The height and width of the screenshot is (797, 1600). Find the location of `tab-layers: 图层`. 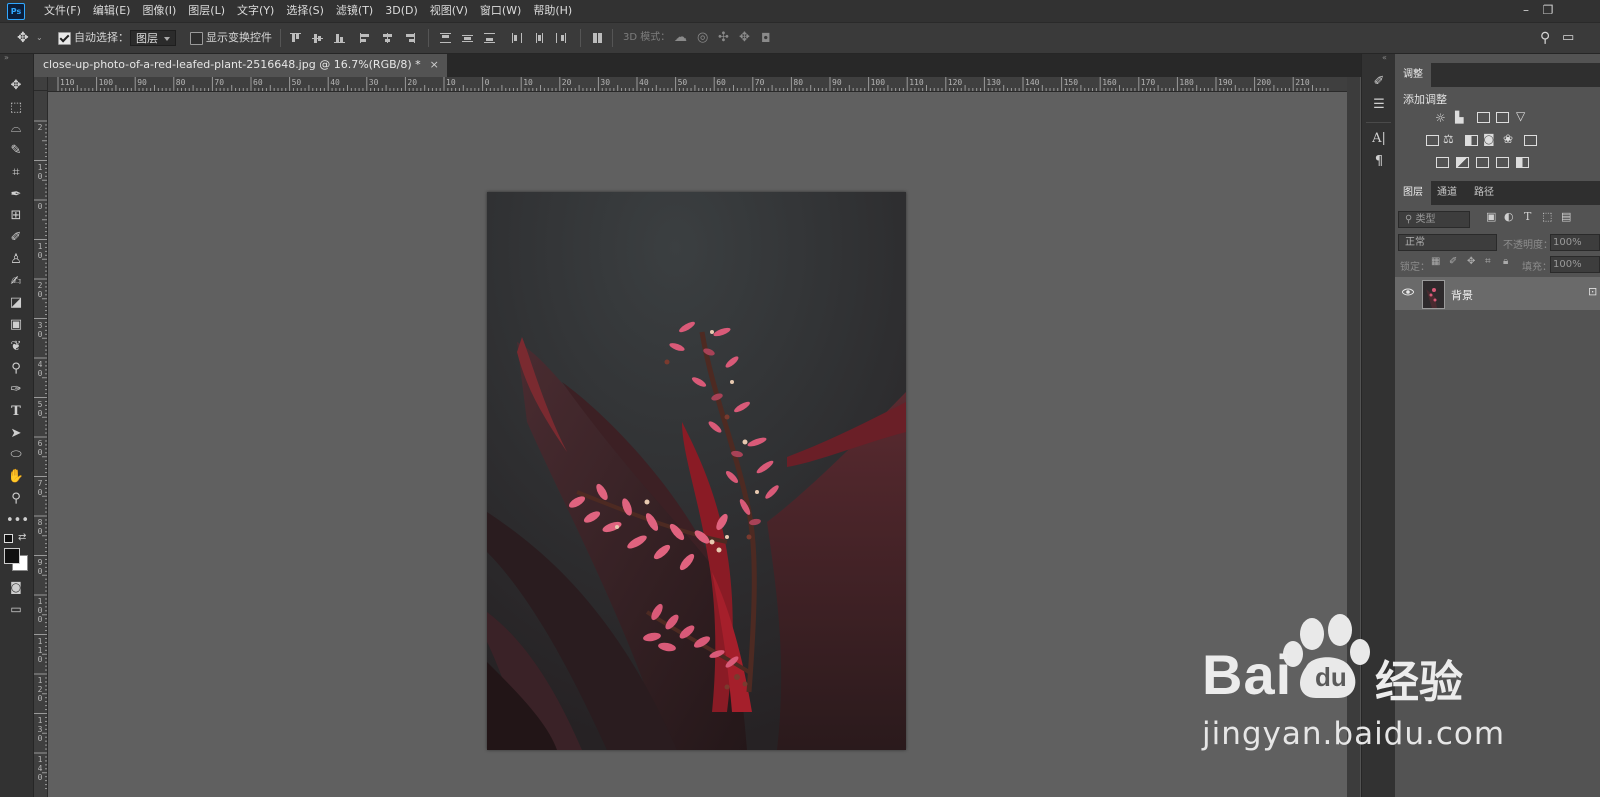

tab-layers: 图层 is located at coordinates (1413, 193).